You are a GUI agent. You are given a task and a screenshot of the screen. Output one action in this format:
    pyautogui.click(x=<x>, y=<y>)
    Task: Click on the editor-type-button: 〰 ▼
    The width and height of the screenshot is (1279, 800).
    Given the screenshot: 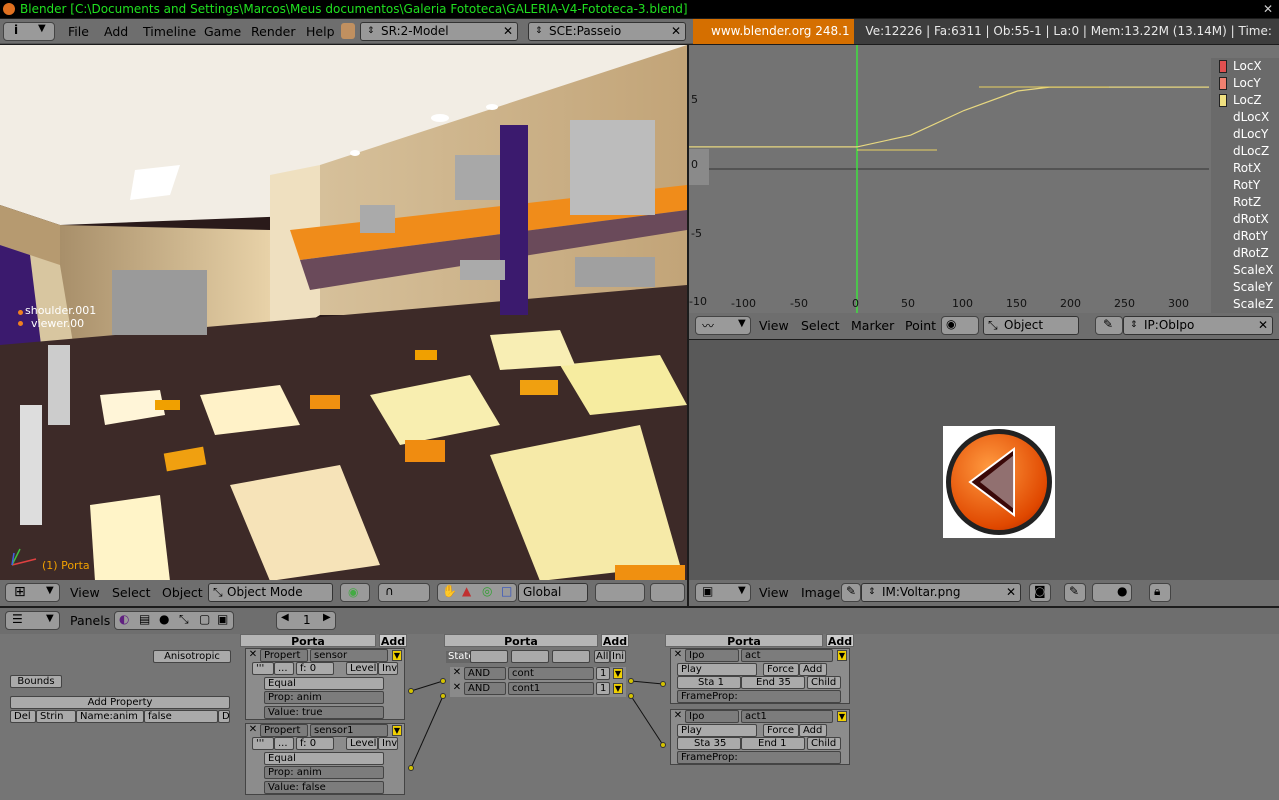 What is the action you would take?
    pyautogui.click(x=723, y=325)
    